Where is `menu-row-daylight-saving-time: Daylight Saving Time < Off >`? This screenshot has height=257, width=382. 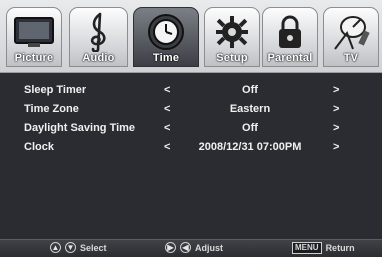 menu-row-daylight-saving-time: Daylight Saving Time < Off > is located at coordinates (191, 128).